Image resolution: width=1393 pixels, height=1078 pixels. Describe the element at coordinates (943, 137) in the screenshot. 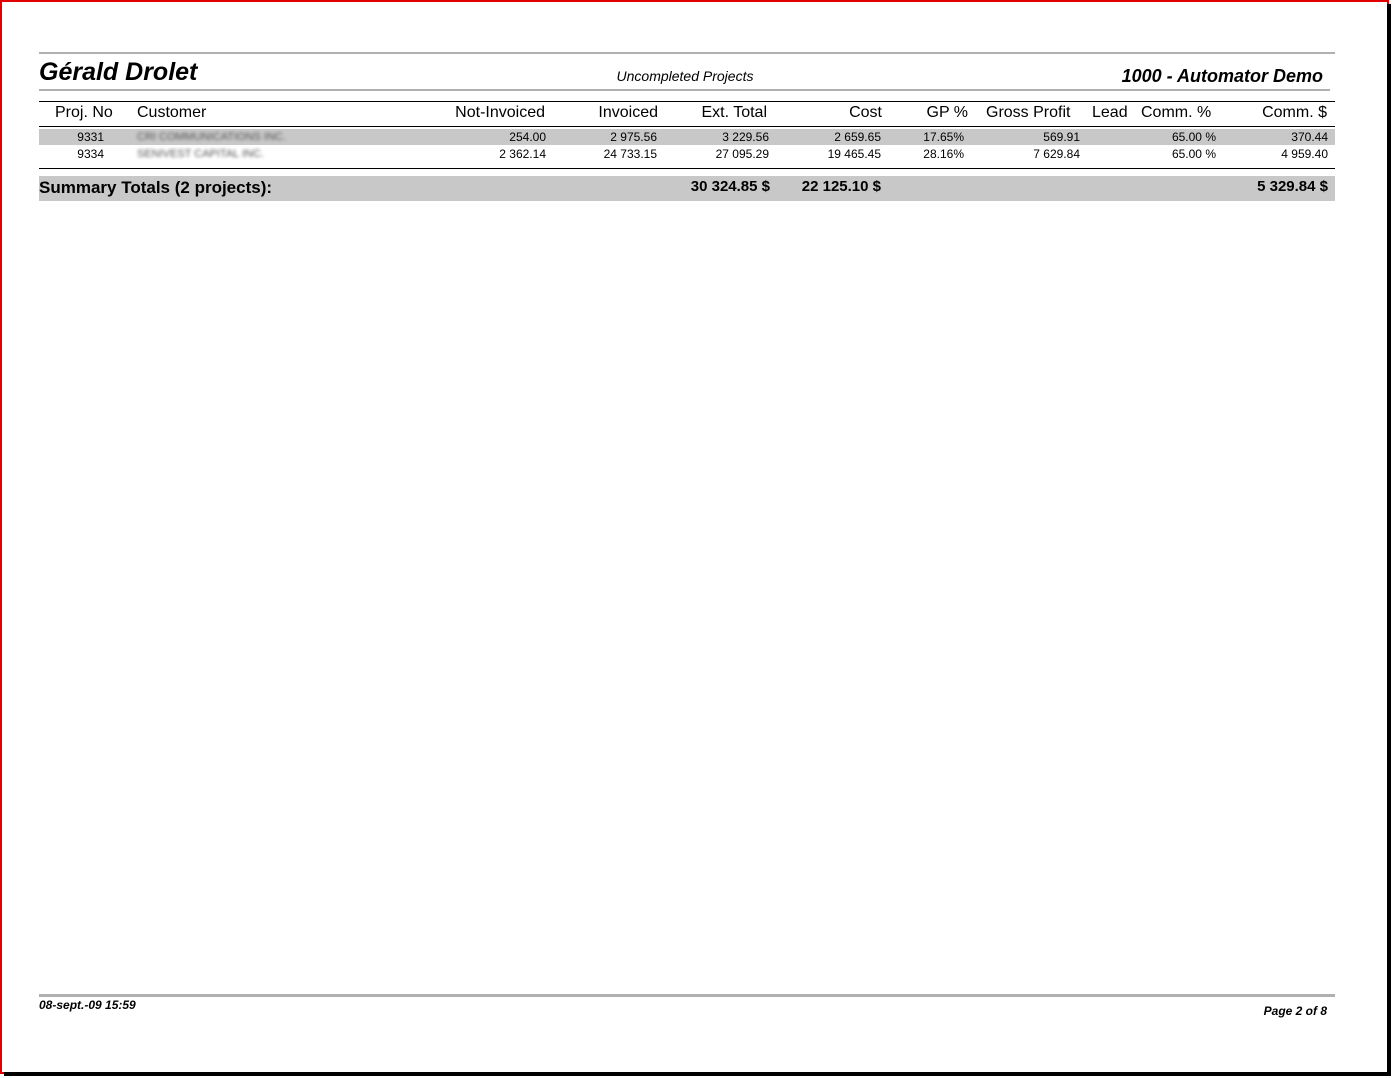

I see `row-gp-pct: 17.65%` at that location.